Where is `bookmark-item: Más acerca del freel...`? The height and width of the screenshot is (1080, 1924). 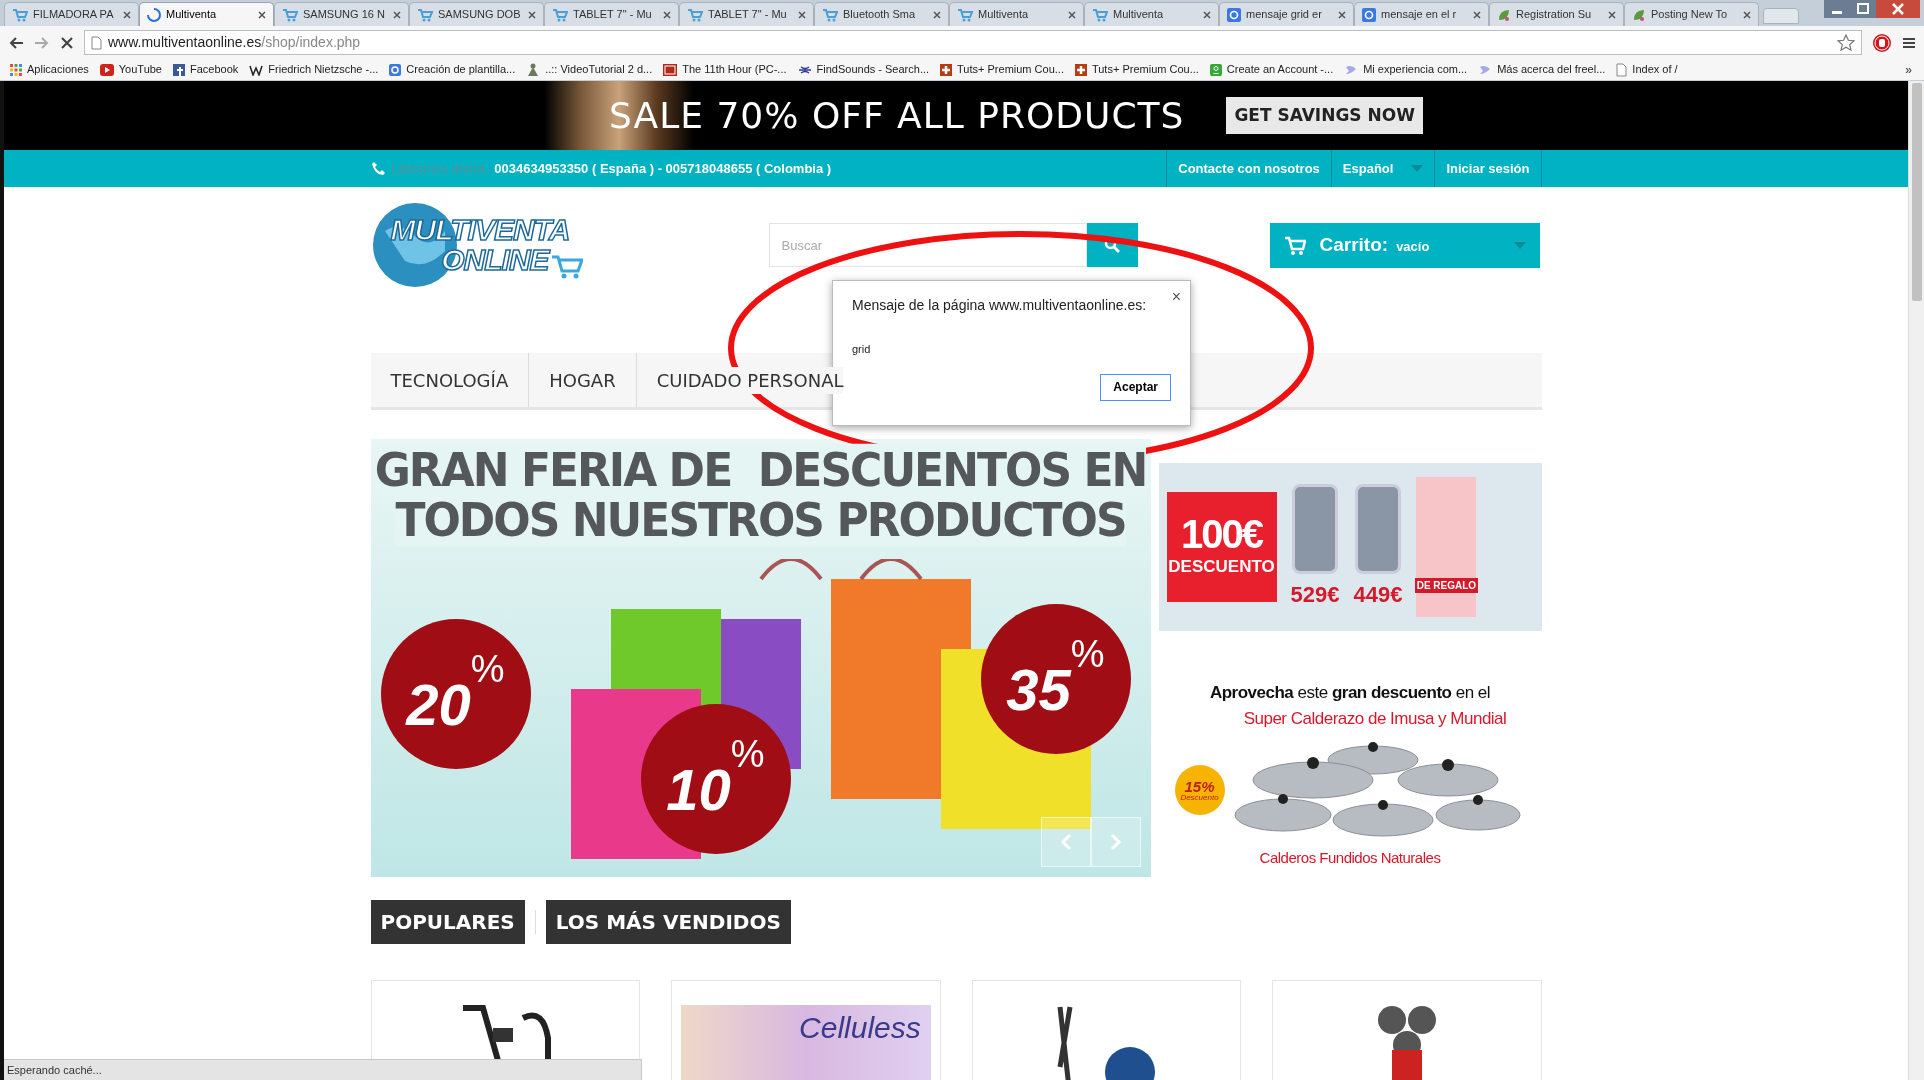
bookmark-item: Más acerca del freel... is located at coordinates (1542, 69).